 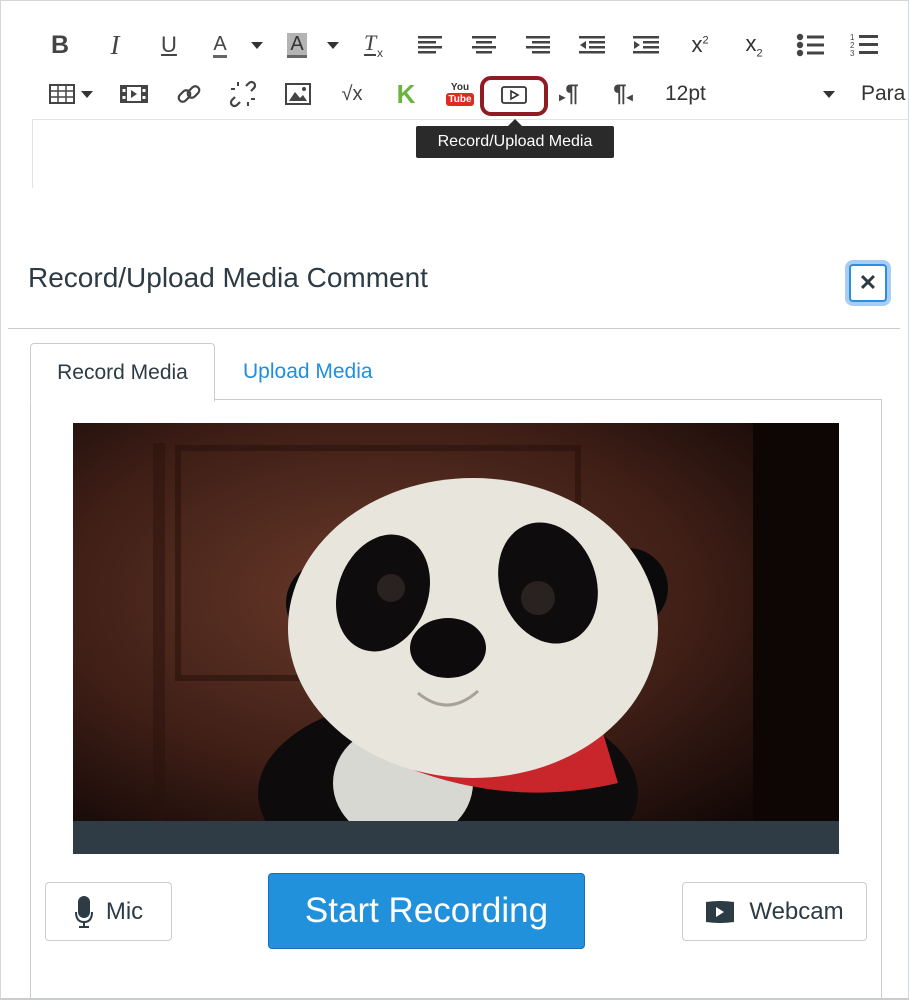 I want to click on youtube-bottom-text: Tube, so click(x=460, y=99).